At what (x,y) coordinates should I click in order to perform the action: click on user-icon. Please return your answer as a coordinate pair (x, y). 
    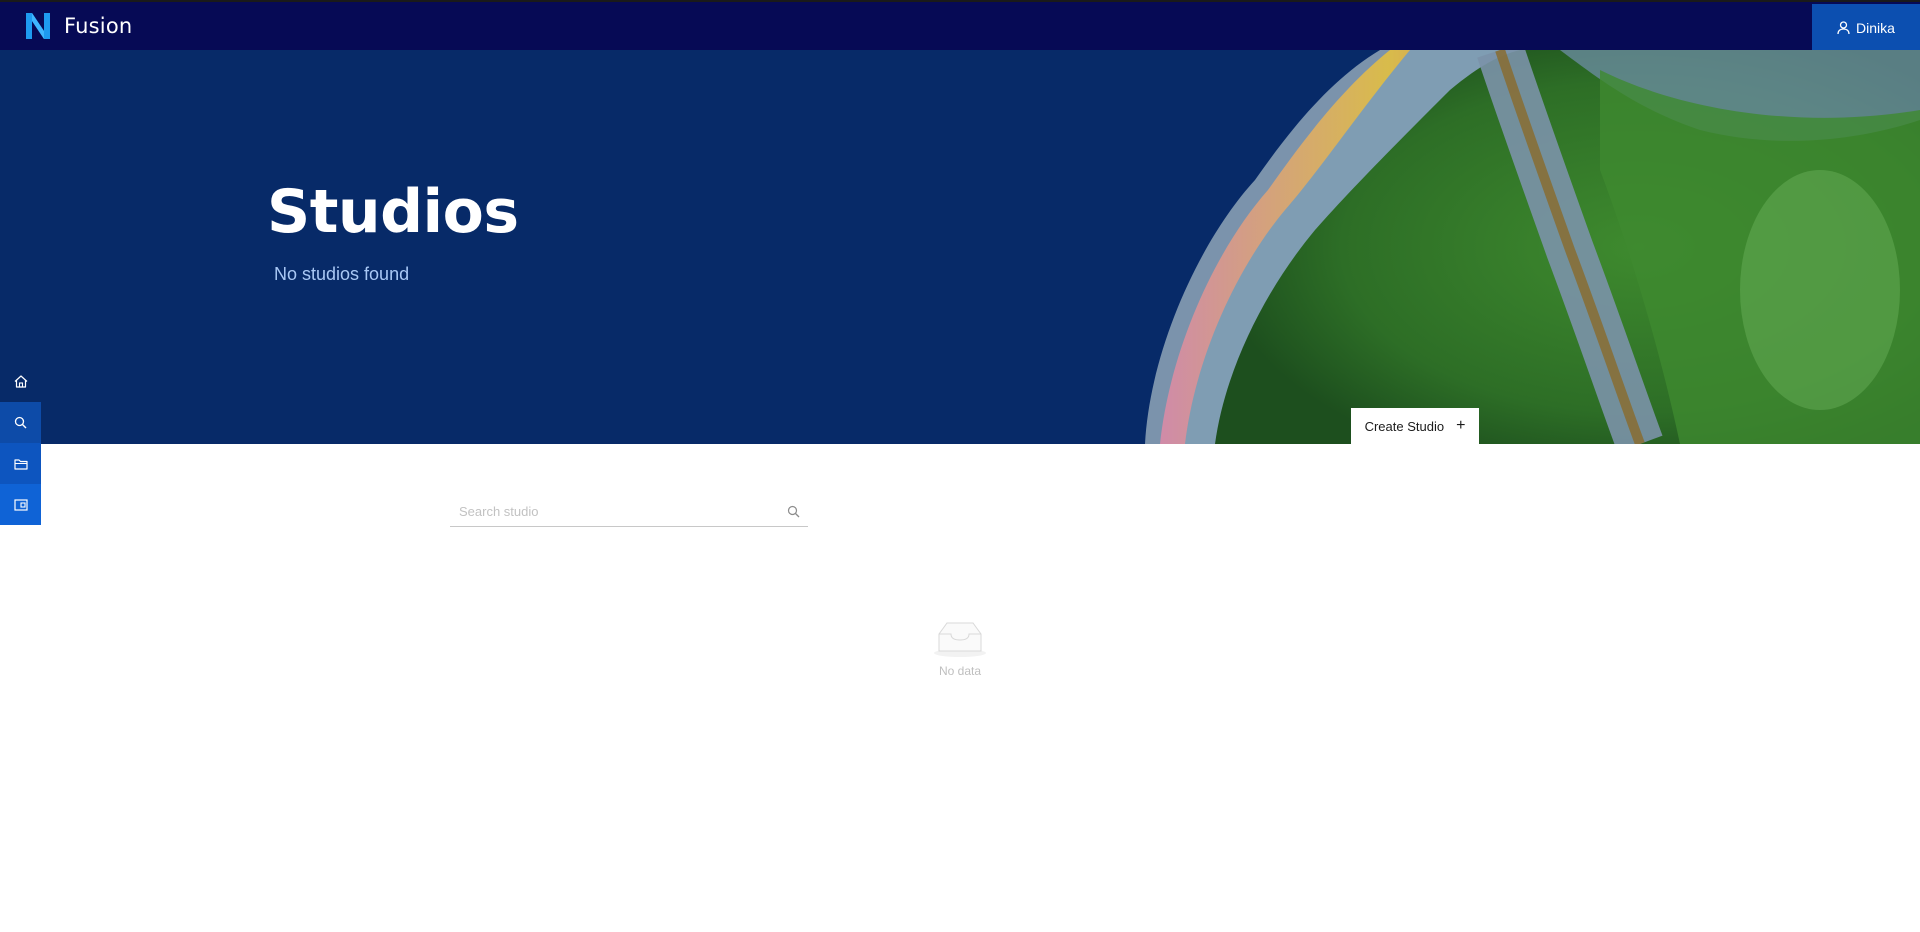
    Looking at the image, I should click on (1843, 27).